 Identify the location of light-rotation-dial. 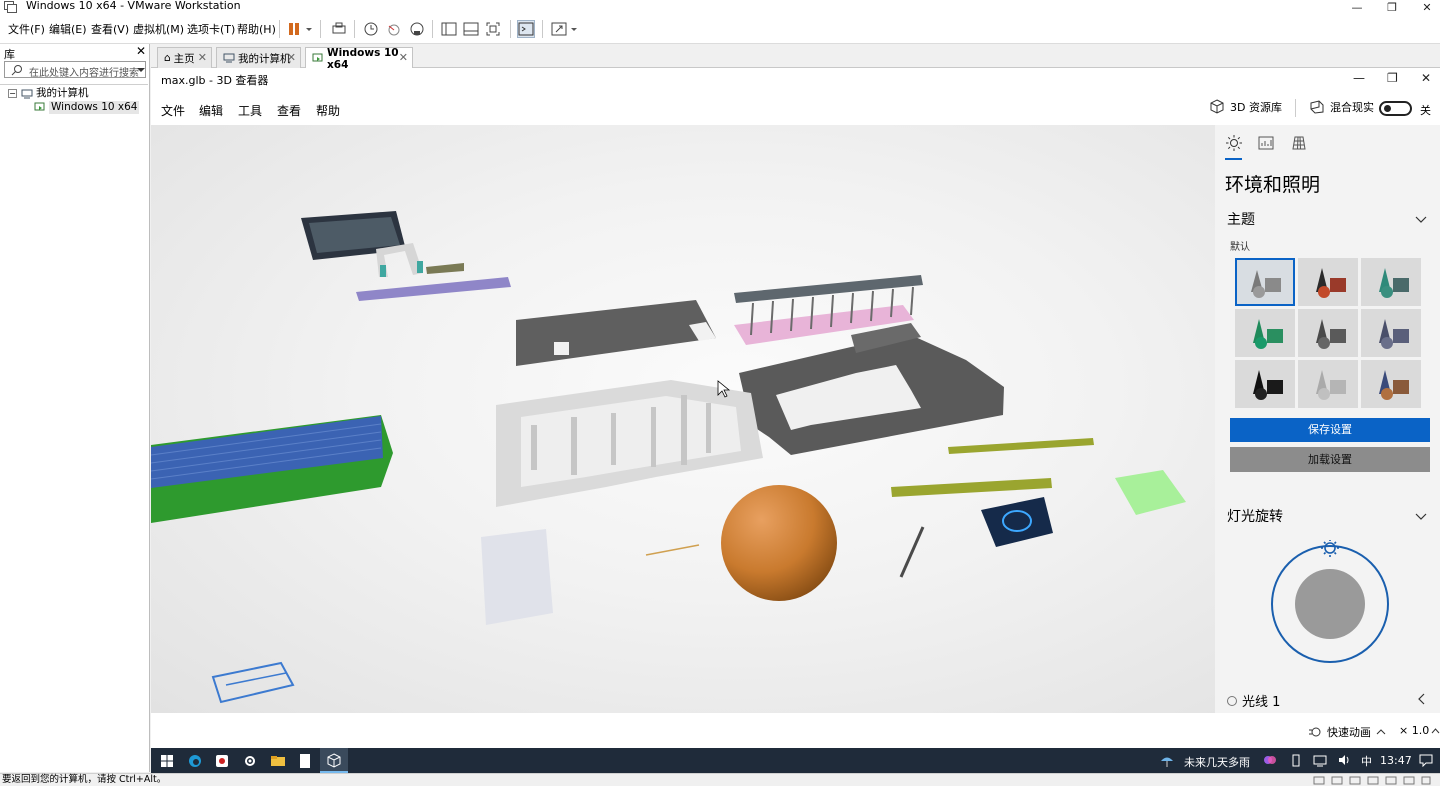
(1330, 602).